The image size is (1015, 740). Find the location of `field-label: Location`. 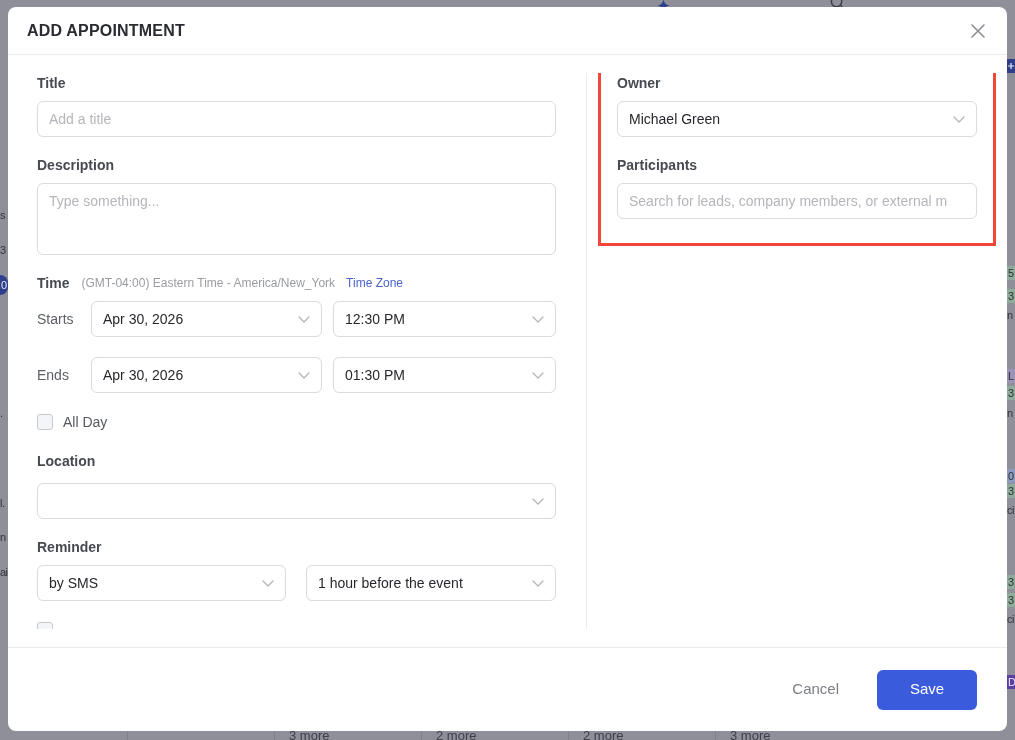

field-label: Location is located at coordinates (67, 461).